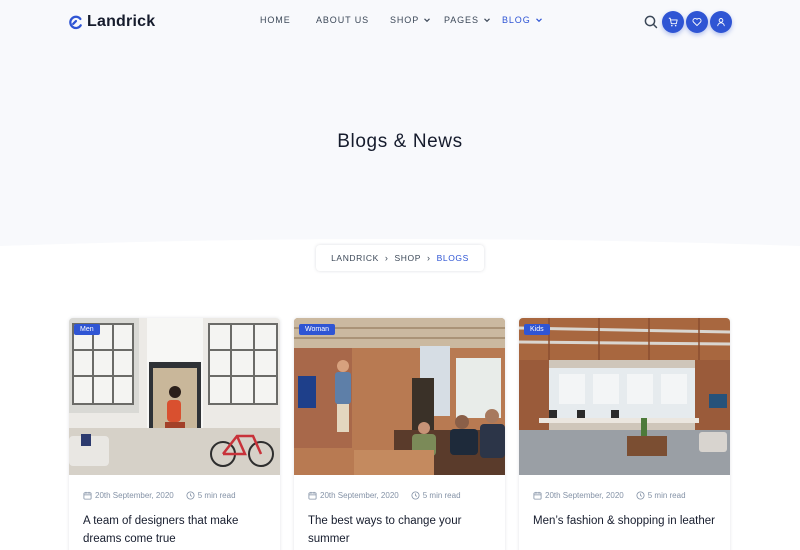  Describe the element at coordinates (408, 258) in the screenshot. I see `breadcrumb-item-shop: SHOP` at that location.